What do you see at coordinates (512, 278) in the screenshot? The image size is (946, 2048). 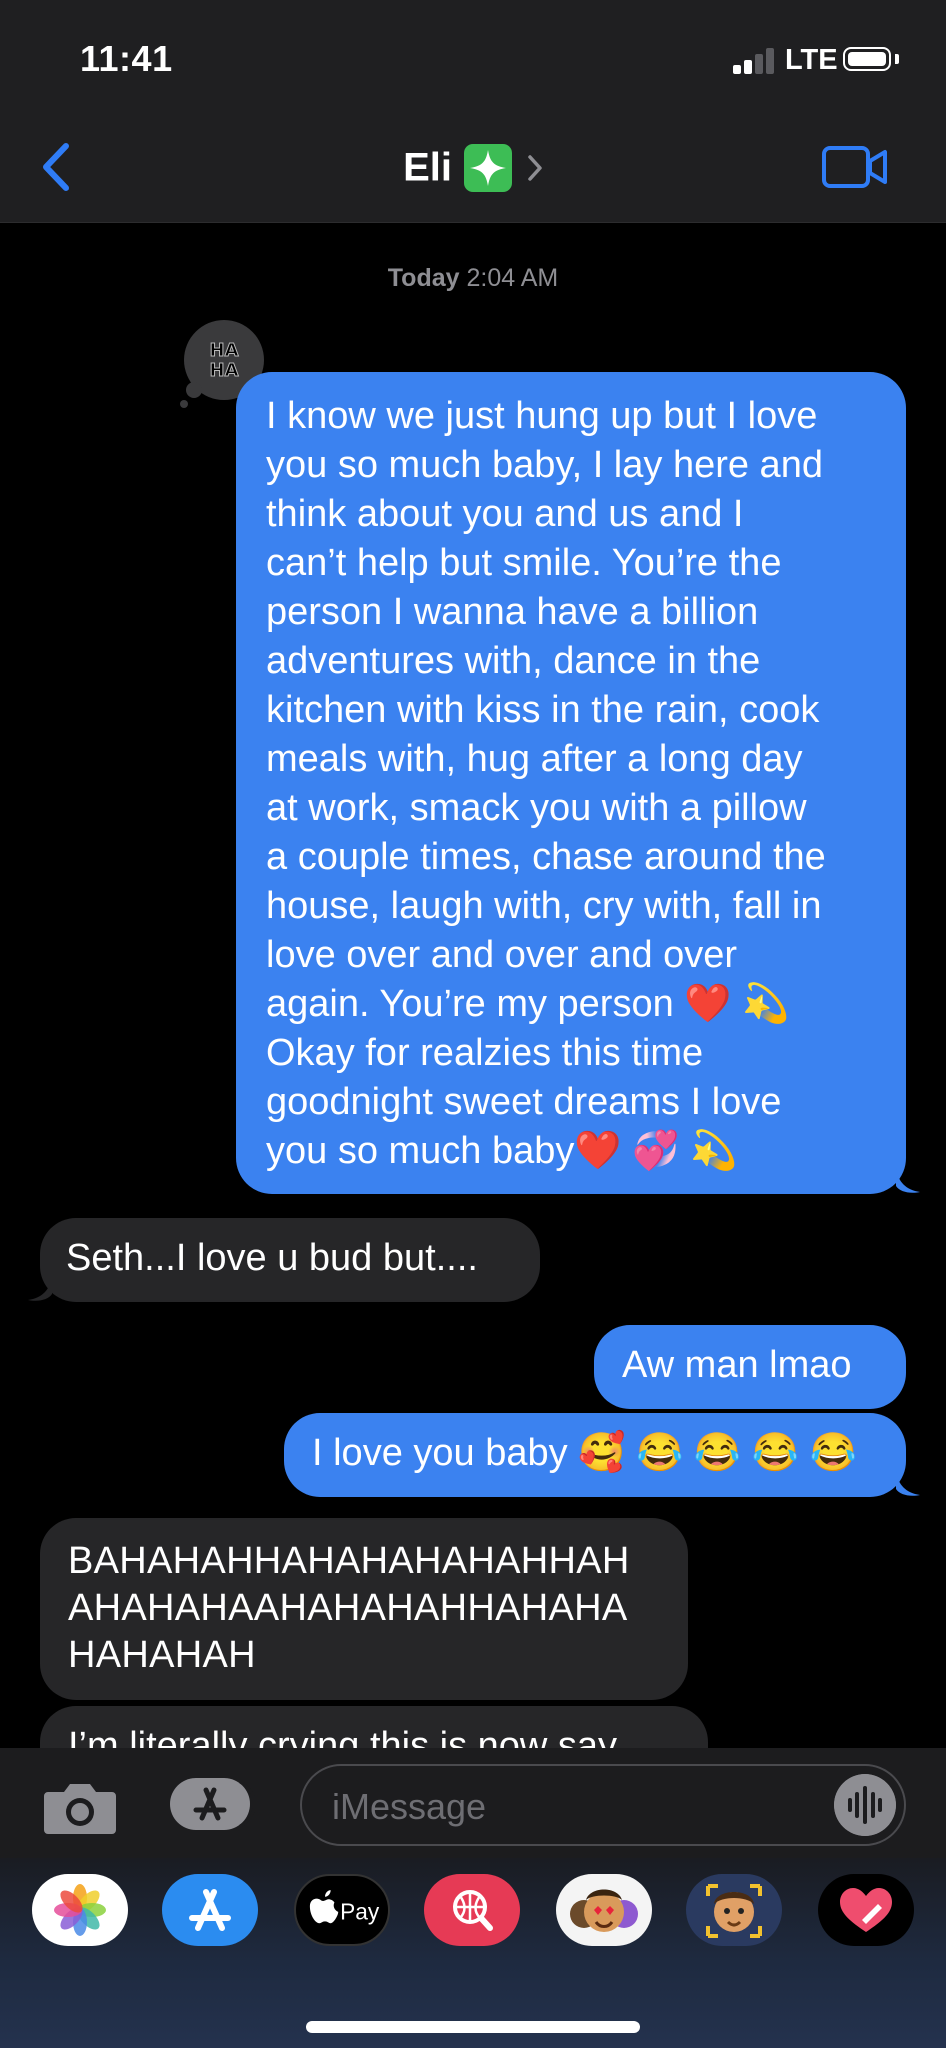 I see `timestamp-time: 2:04 AM` at bounding box center [512, 278].